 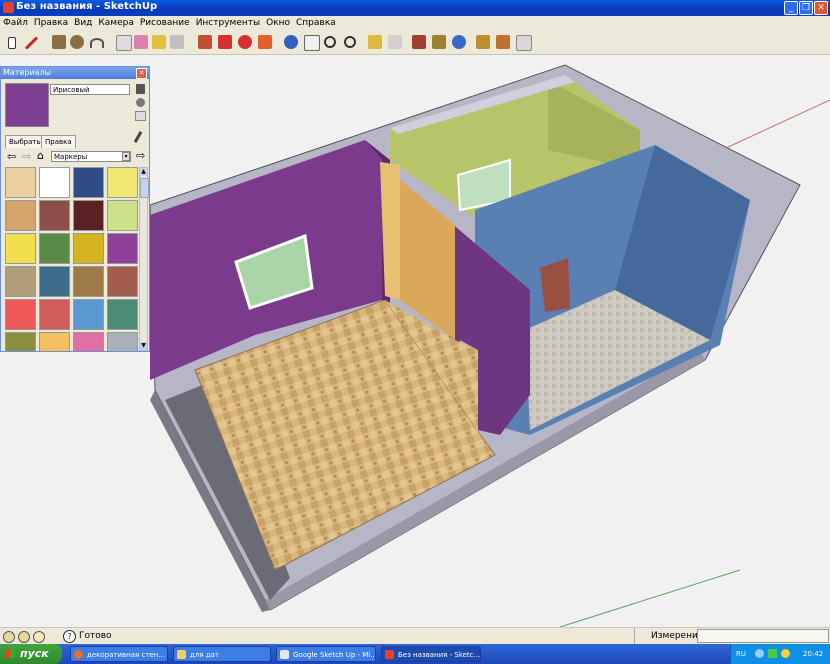 I want to click on minimize-button: _, so click(x=791, y=8).